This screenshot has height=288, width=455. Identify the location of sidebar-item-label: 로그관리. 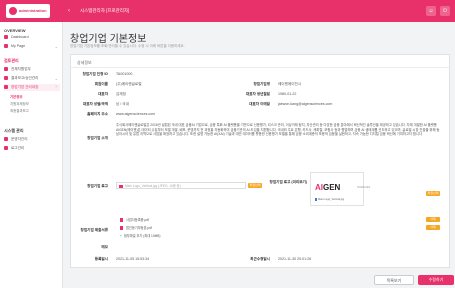
(18, 148).